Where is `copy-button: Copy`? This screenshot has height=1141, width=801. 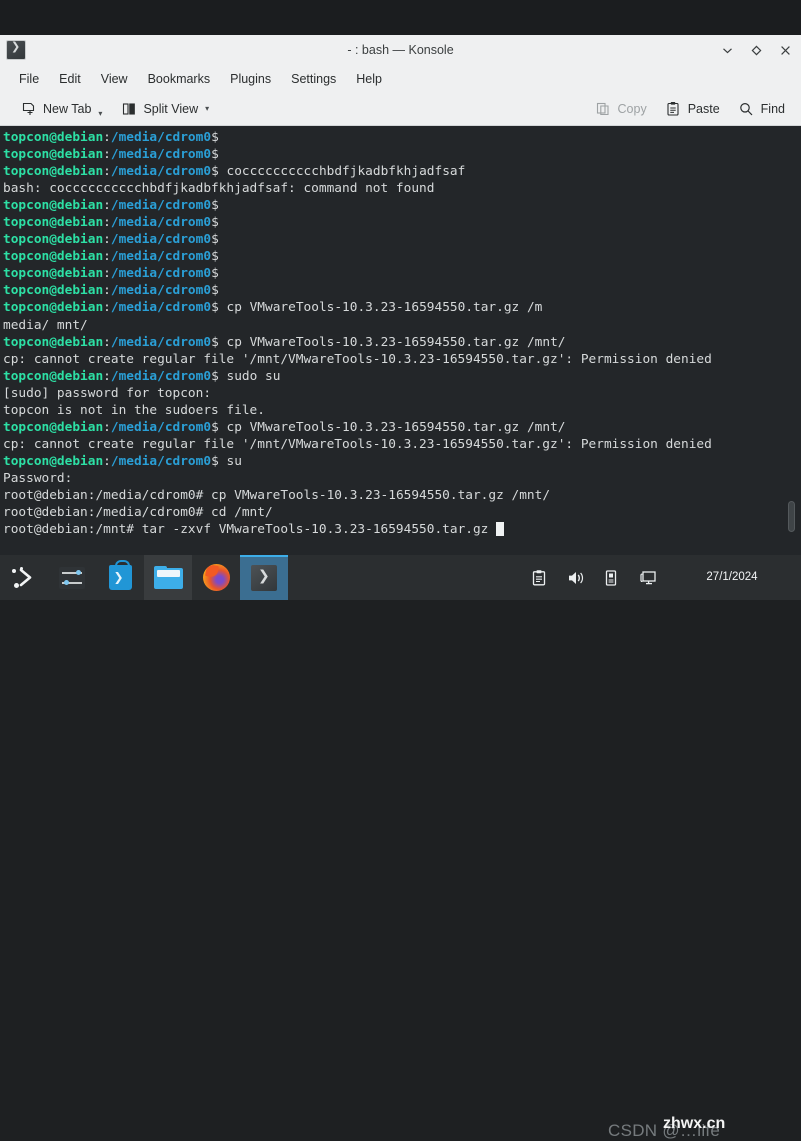 copy-button: Copy is located at coordinates (621, 108).